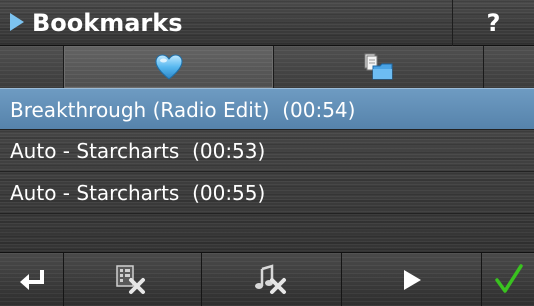 Image resolution: width=534 pixels, height=306 pixels. I want to click on list-item-label: Breakthrough (Radio Edit) (00:54), so click(183, 110).